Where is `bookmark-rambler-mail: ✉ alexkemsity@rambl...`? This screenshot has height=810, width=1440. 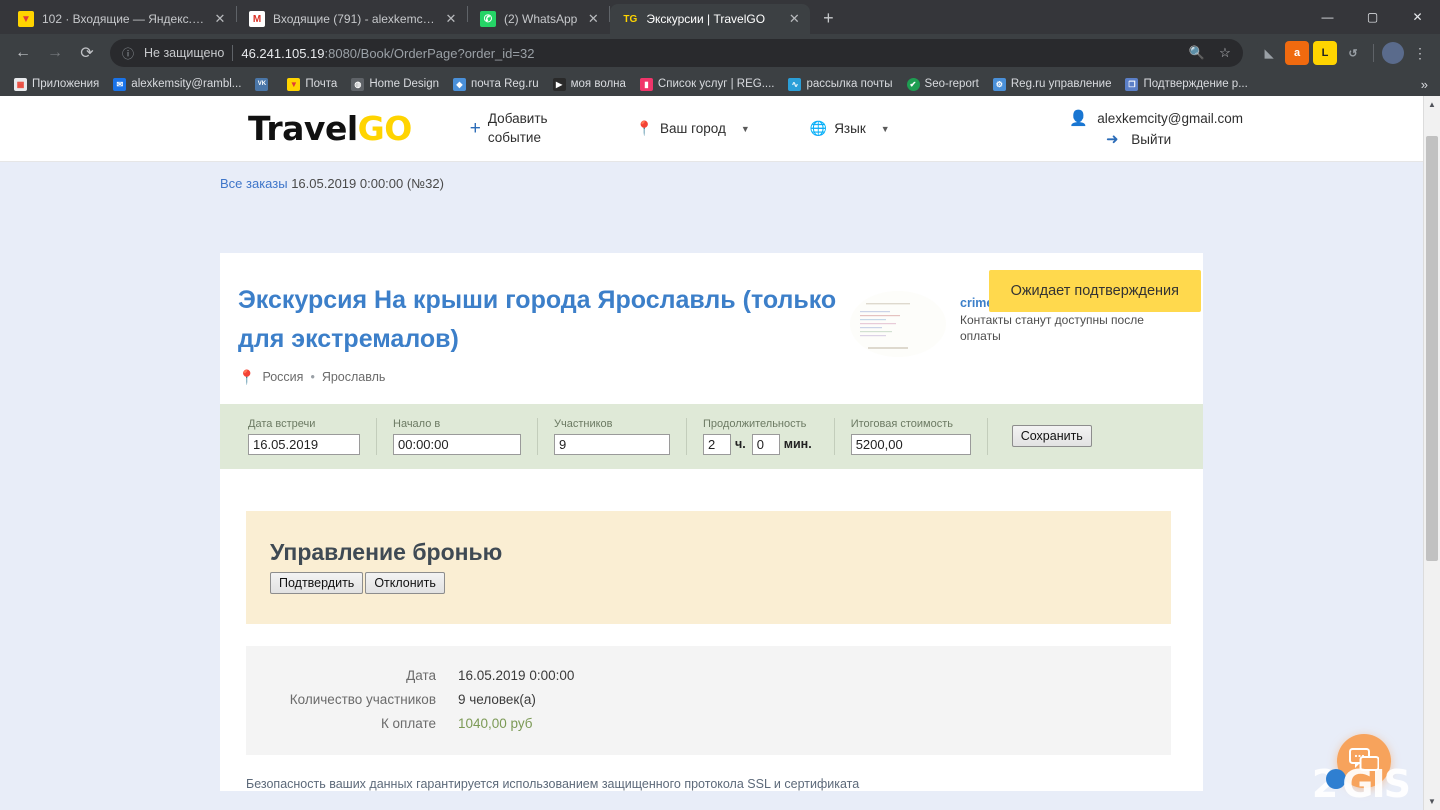
bookmark-rambler-mail: ✉ alexkemsity@rambl... is located at coordinates (177, 84).